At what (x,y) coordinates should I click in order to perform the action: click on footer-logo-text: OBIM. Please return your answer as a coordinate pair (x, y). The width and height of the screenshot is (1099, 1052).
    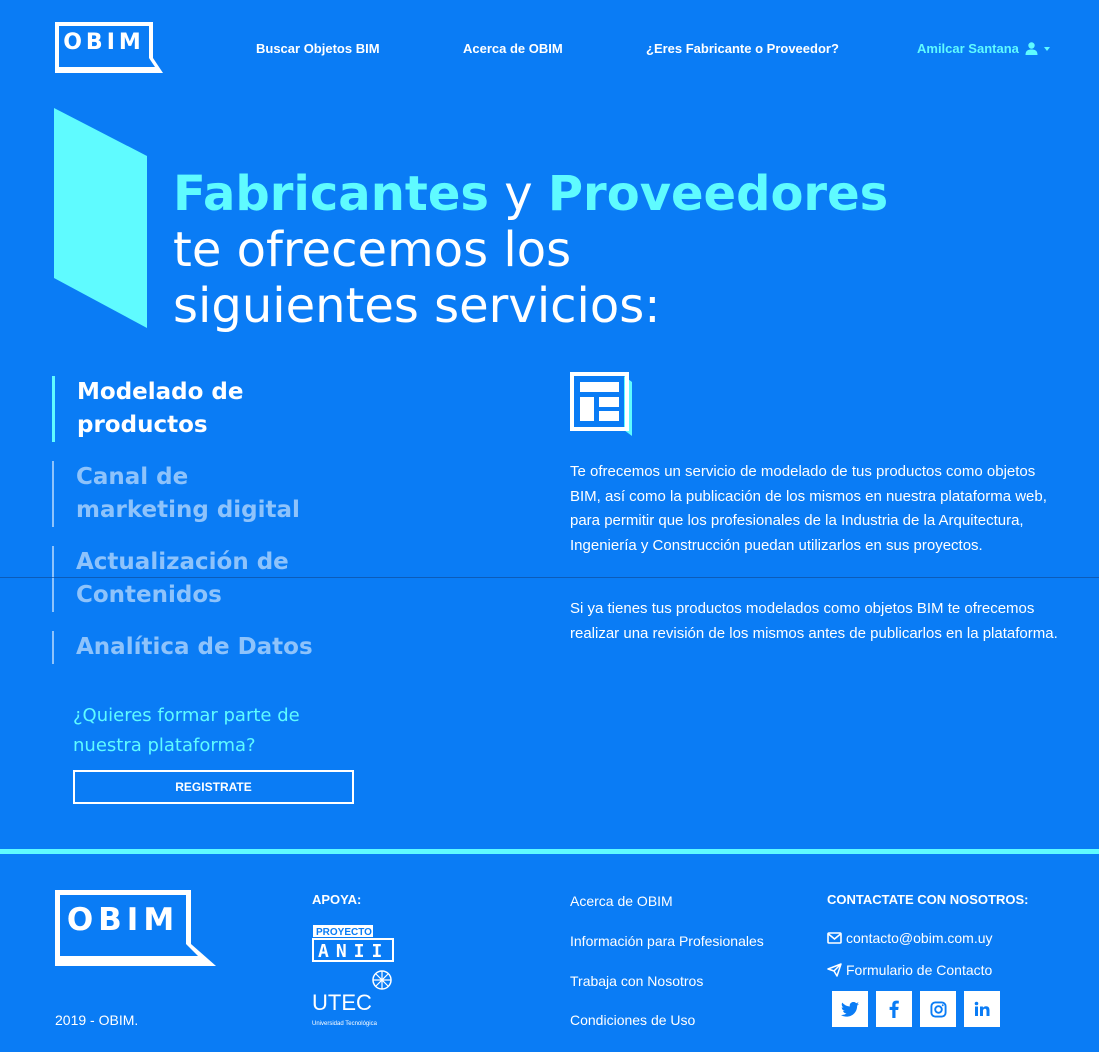
    Looking at the image, I should click on (123, 920).